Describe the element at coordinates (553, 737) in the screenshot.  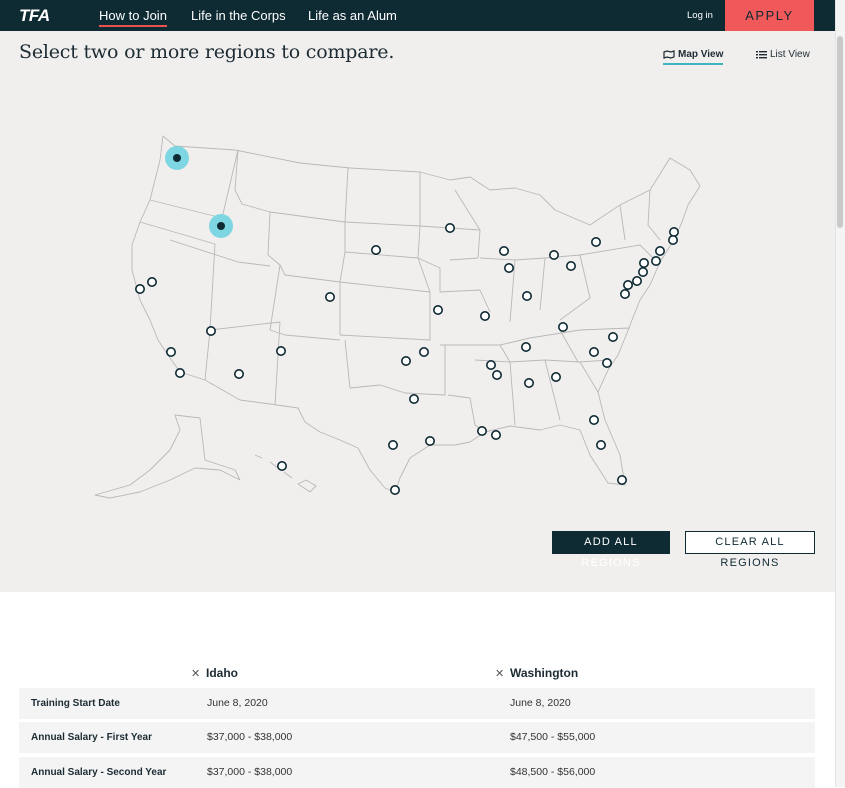
I see `row-value-washington: $47,500 - $55,000` at that location.